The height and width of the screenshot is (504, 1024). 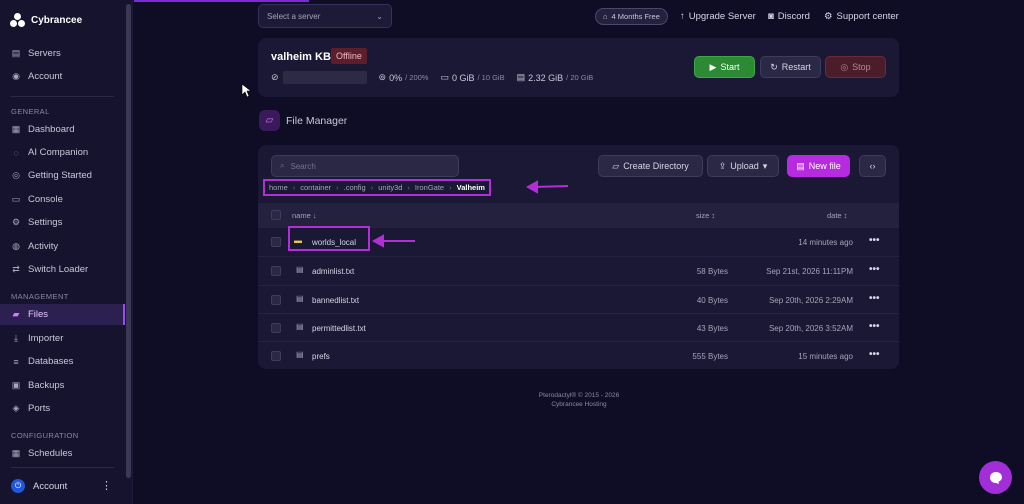 What do you see at coordinates (46, 20) in the screenshot?
I see `brand: Cybrancee` at bounding box center [46, 20].